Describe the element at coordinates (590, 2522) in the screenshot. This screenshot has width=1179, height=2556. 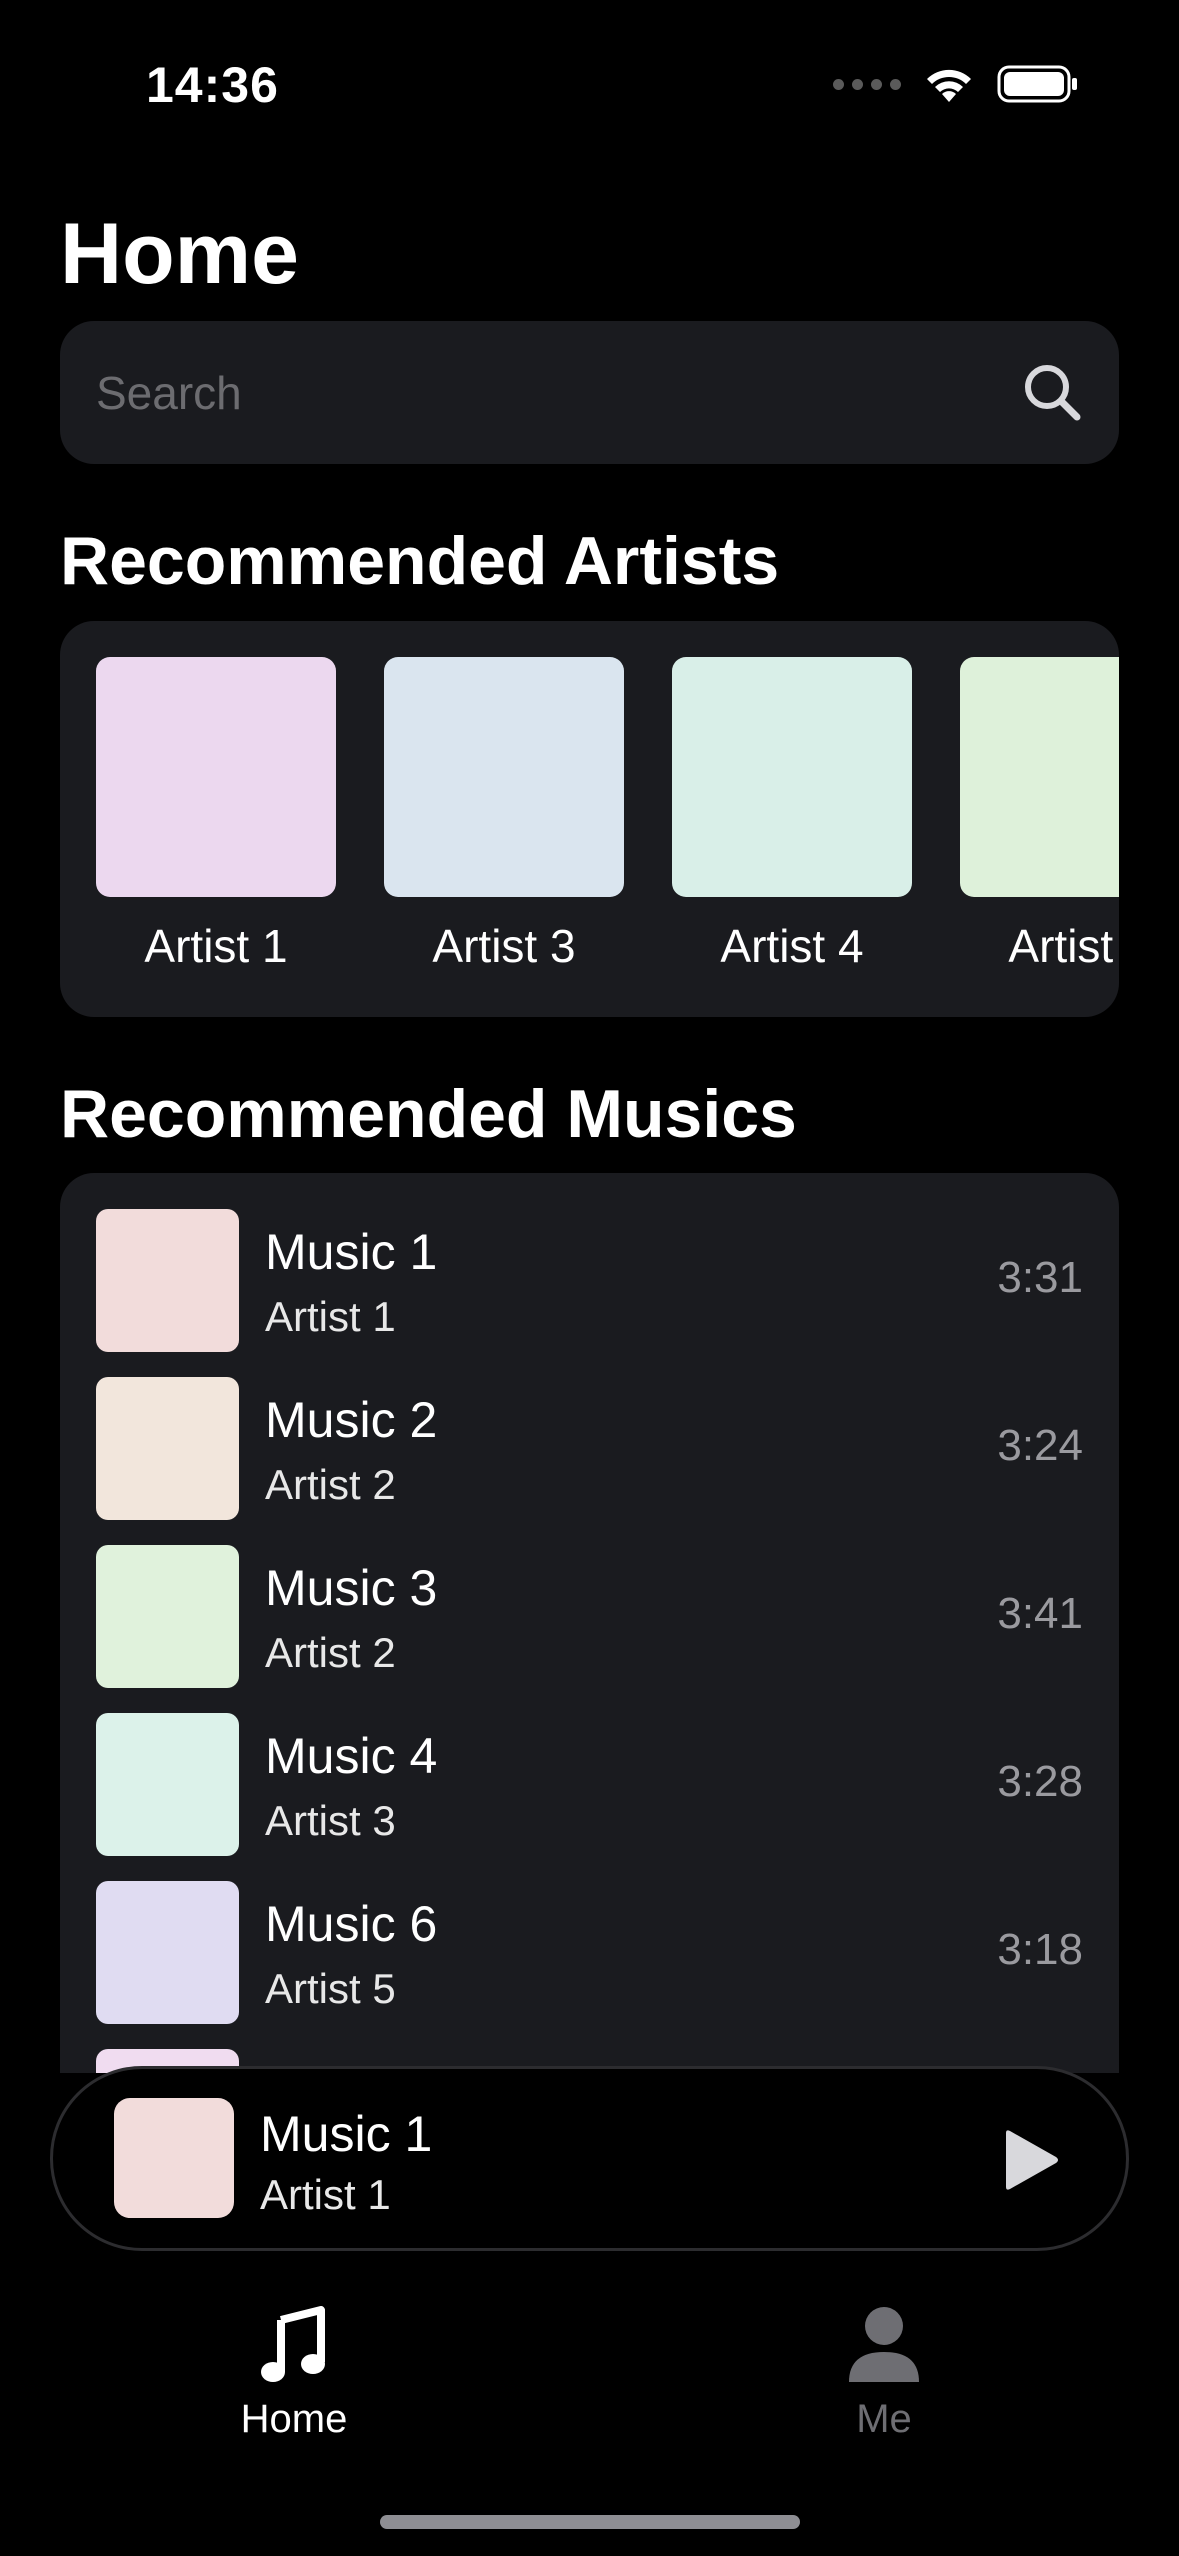
I see `home-indicator` at that location.